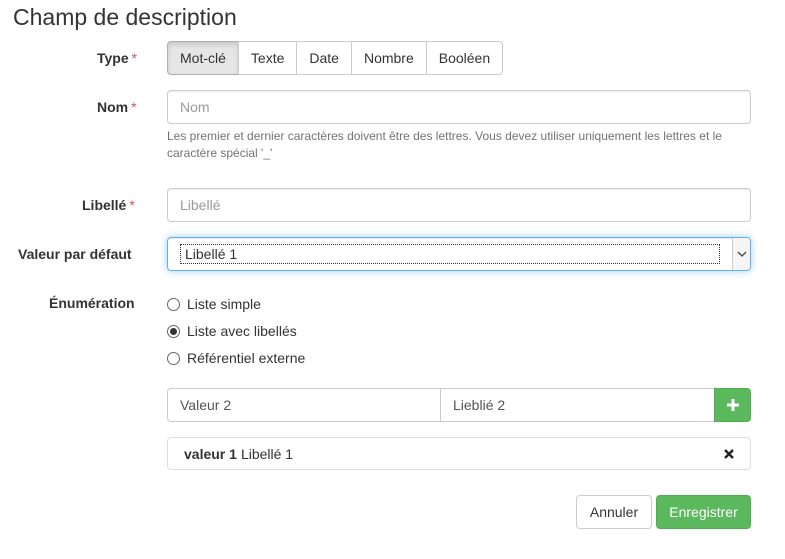 The width and height of the screenshot is (785, 559). I want to click on type-button-group: Mot-clé Texte Date Nombre Booléen, so click(335, 58).